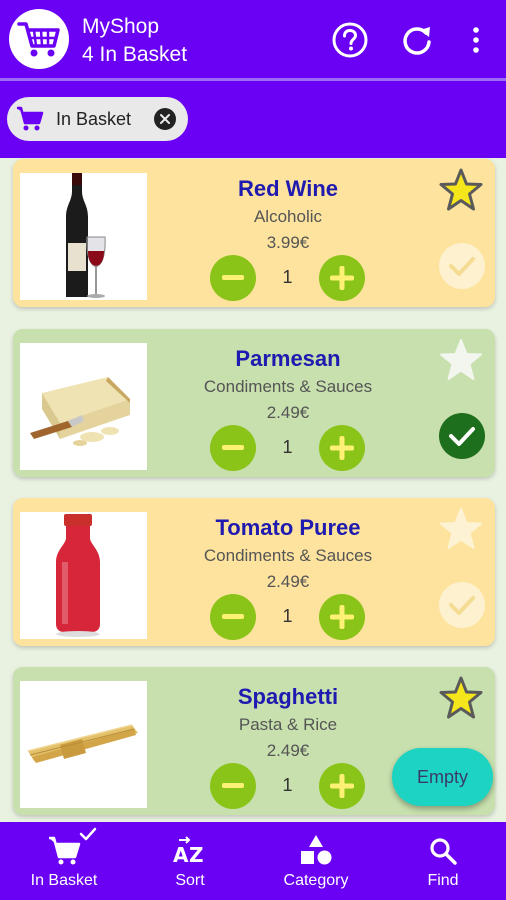 The height and width of the screenshot is (900, 506). What do you see at coordinates (443, 880) in the screenshot?
I see `nav-label: Find` at bounding box center [443, 880].